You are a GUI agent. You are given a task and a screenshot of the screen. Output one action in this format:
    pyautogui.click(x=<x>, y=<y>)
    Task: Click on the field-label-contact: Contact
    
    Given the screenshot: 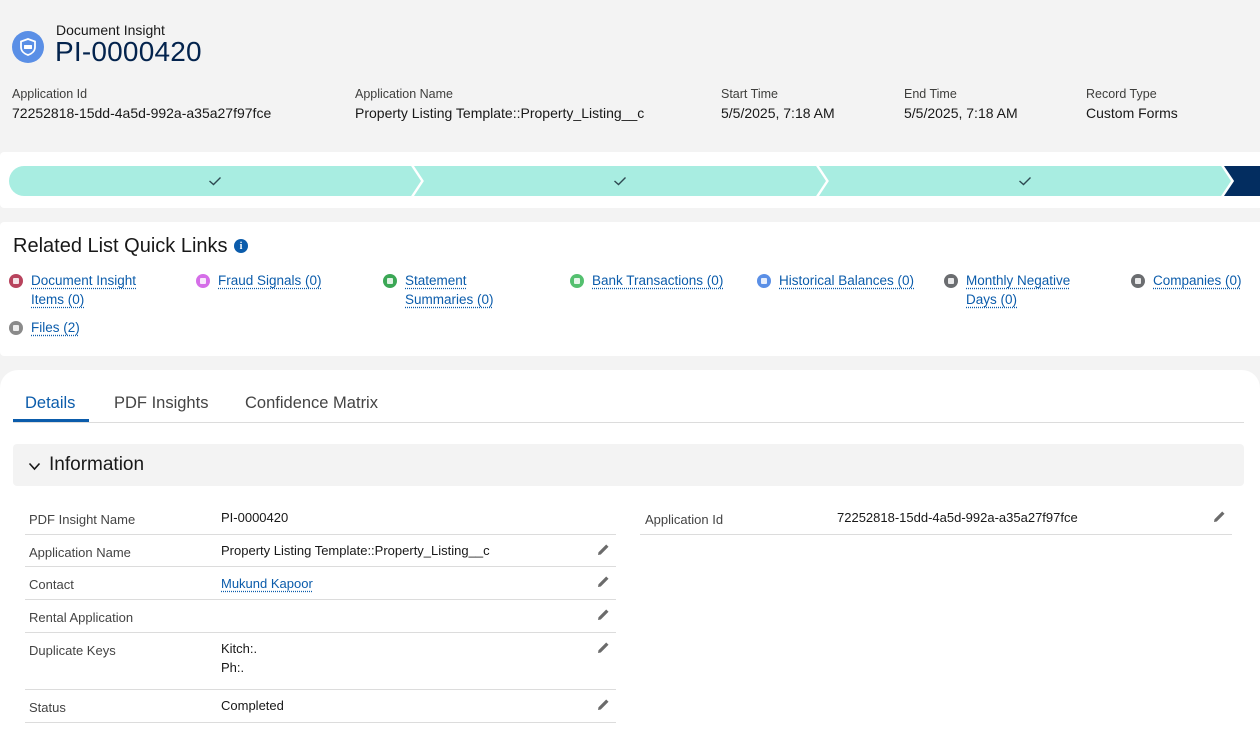 What is the action you would take?
    pyautogui.click(x=51, y=584)
    